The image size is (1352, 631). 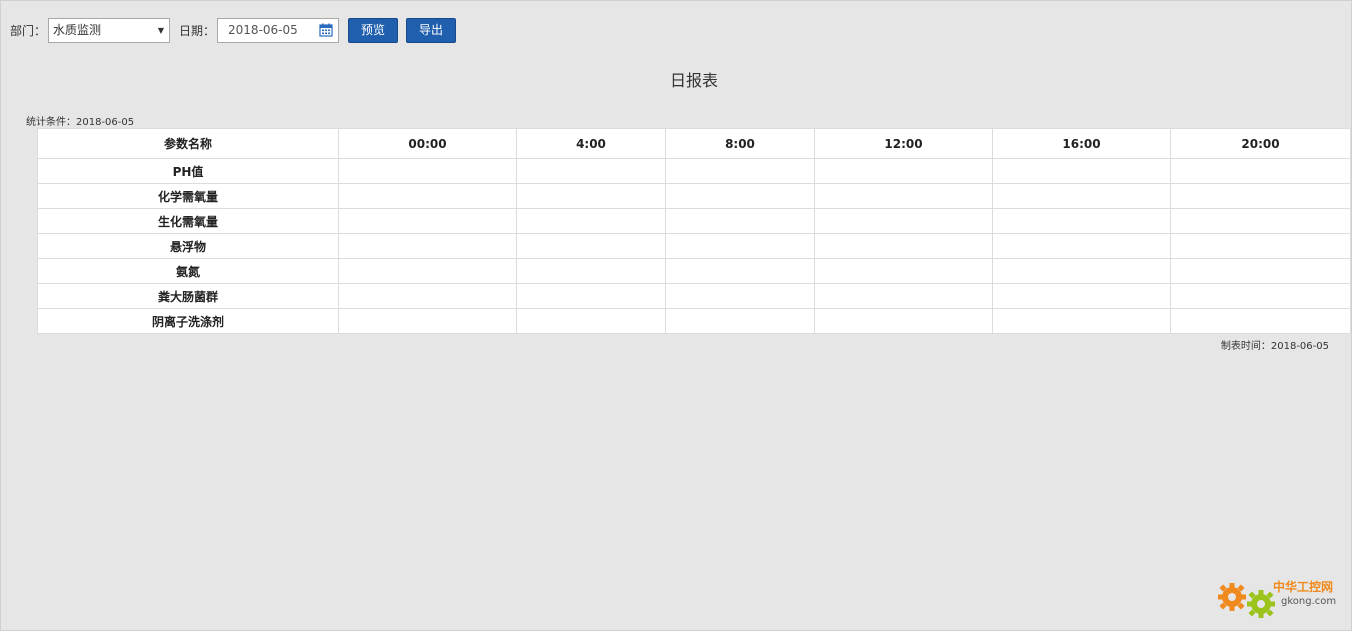 What do you see at coordinates (431, 30) in the screenshot?
I see `export-button: 导出` at bounding box center [431, 30].